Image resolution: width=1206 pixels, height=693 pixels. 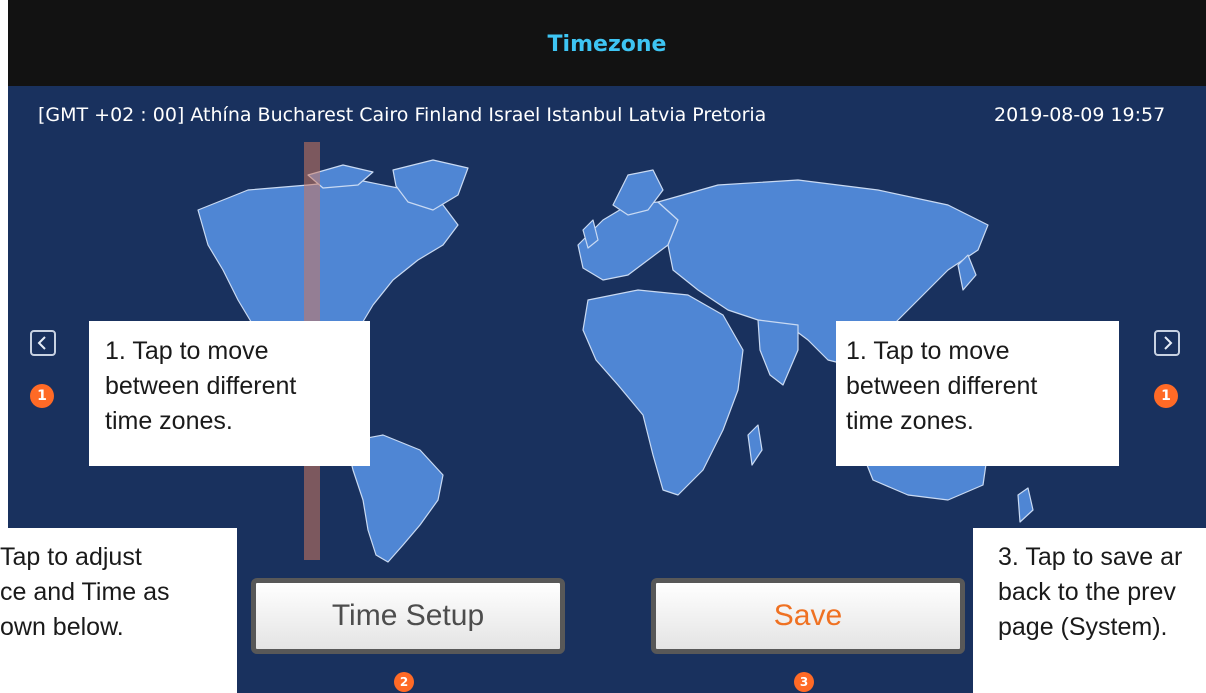 What do you see at coordinates (663, 392) in the screenshot?
I see `africa-shape` at bounding box center [663, 392].